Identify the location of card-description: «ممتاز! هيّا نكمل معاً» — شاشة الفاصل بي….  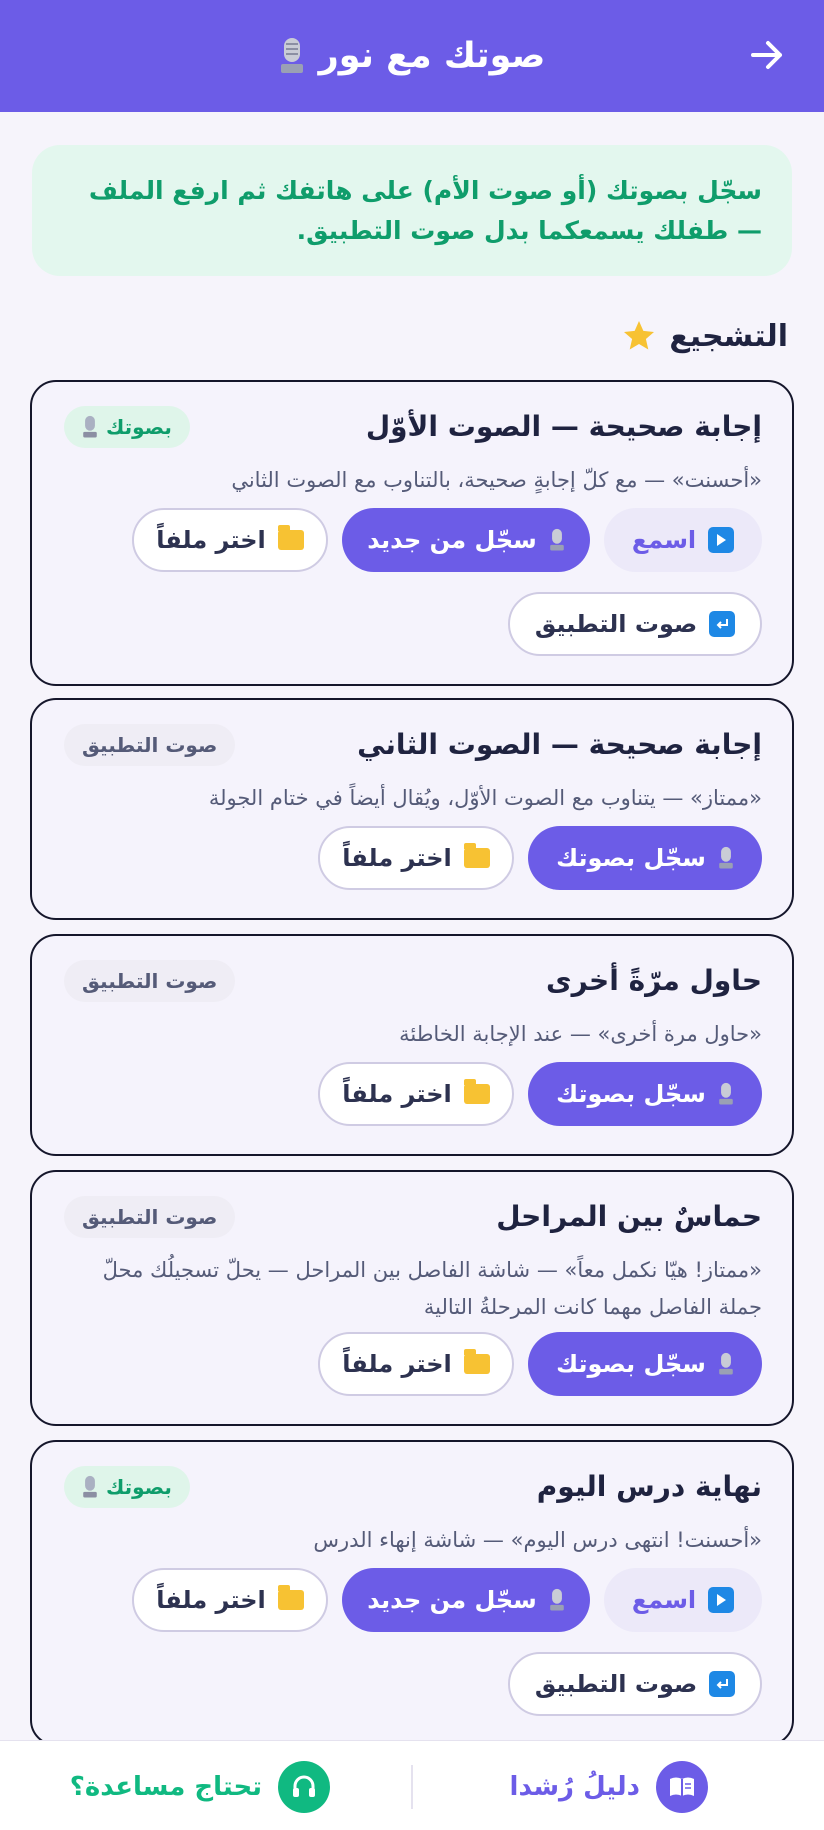
(432, 1288).